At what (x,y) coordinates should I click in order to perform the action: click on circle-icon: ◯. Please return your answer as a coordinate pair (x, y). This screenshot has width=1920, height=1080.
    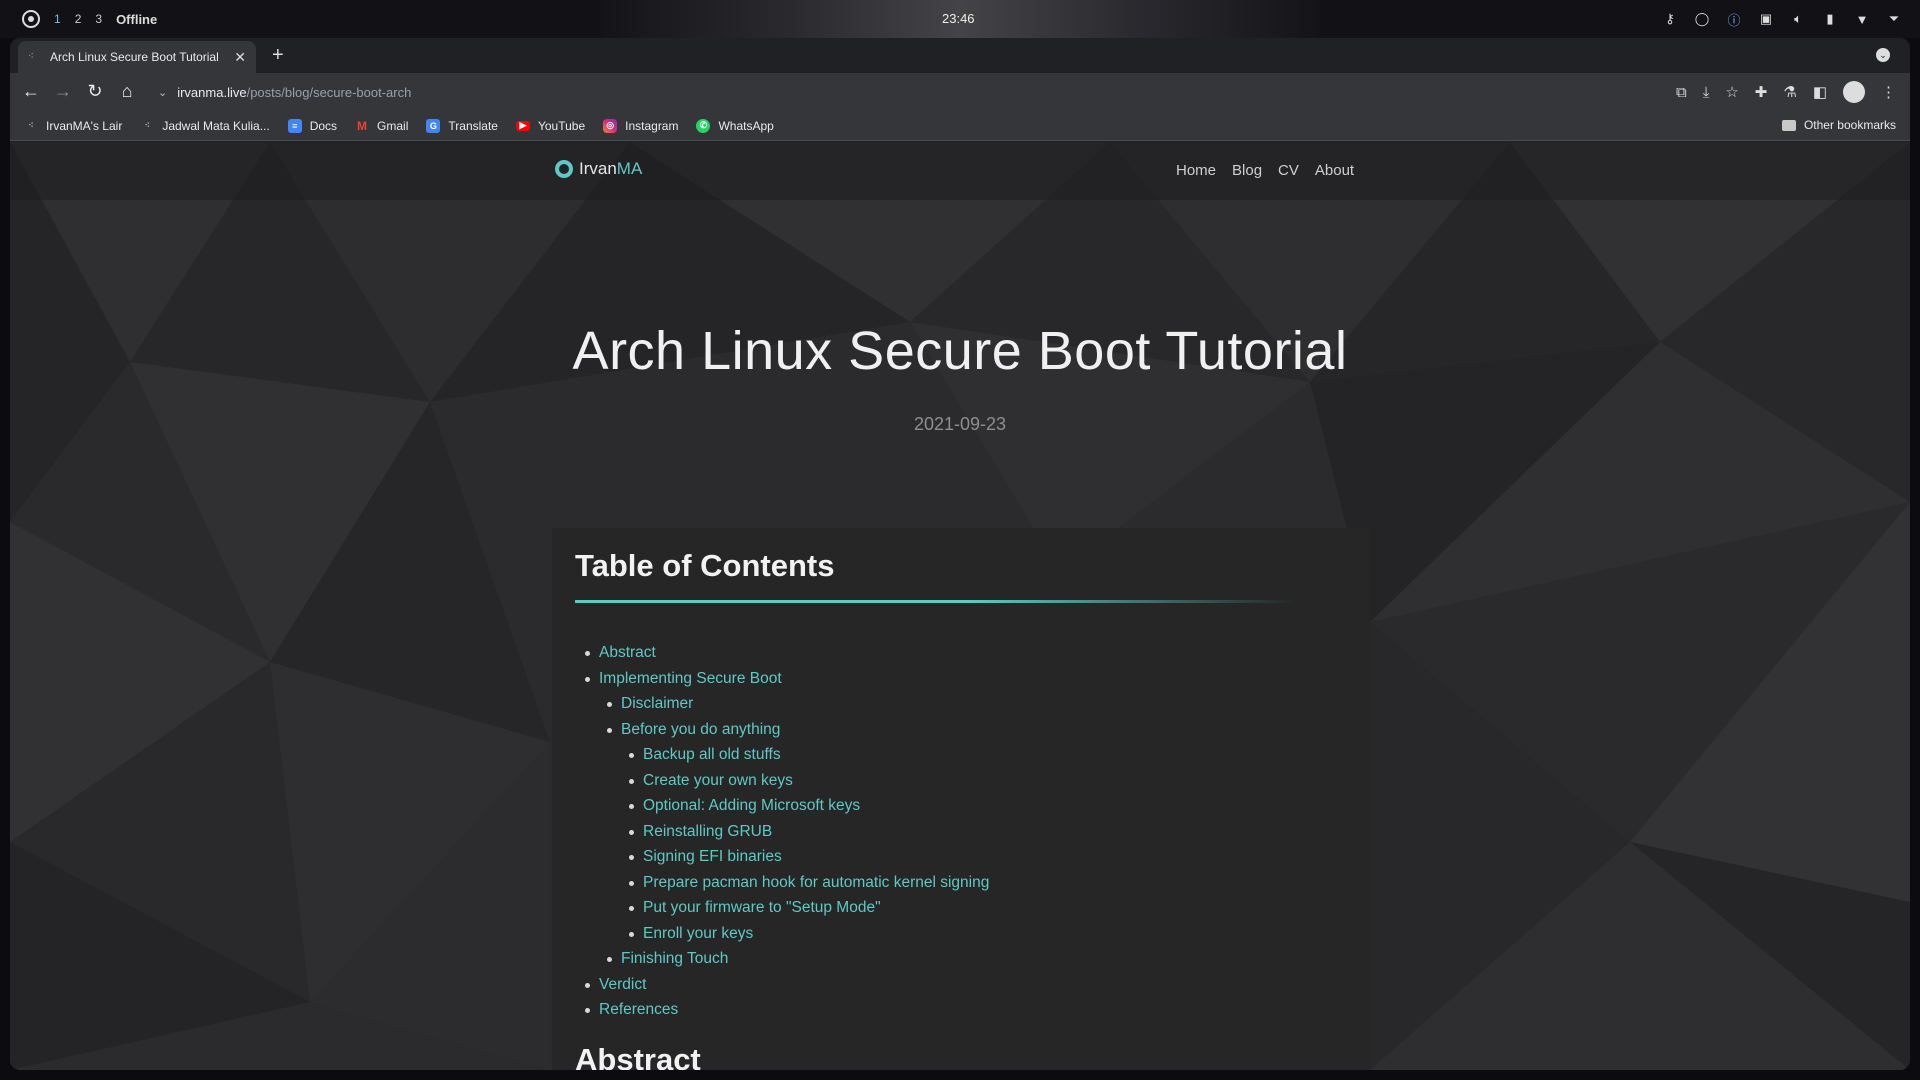
    Looking at the image, I should click on (1702, 19).